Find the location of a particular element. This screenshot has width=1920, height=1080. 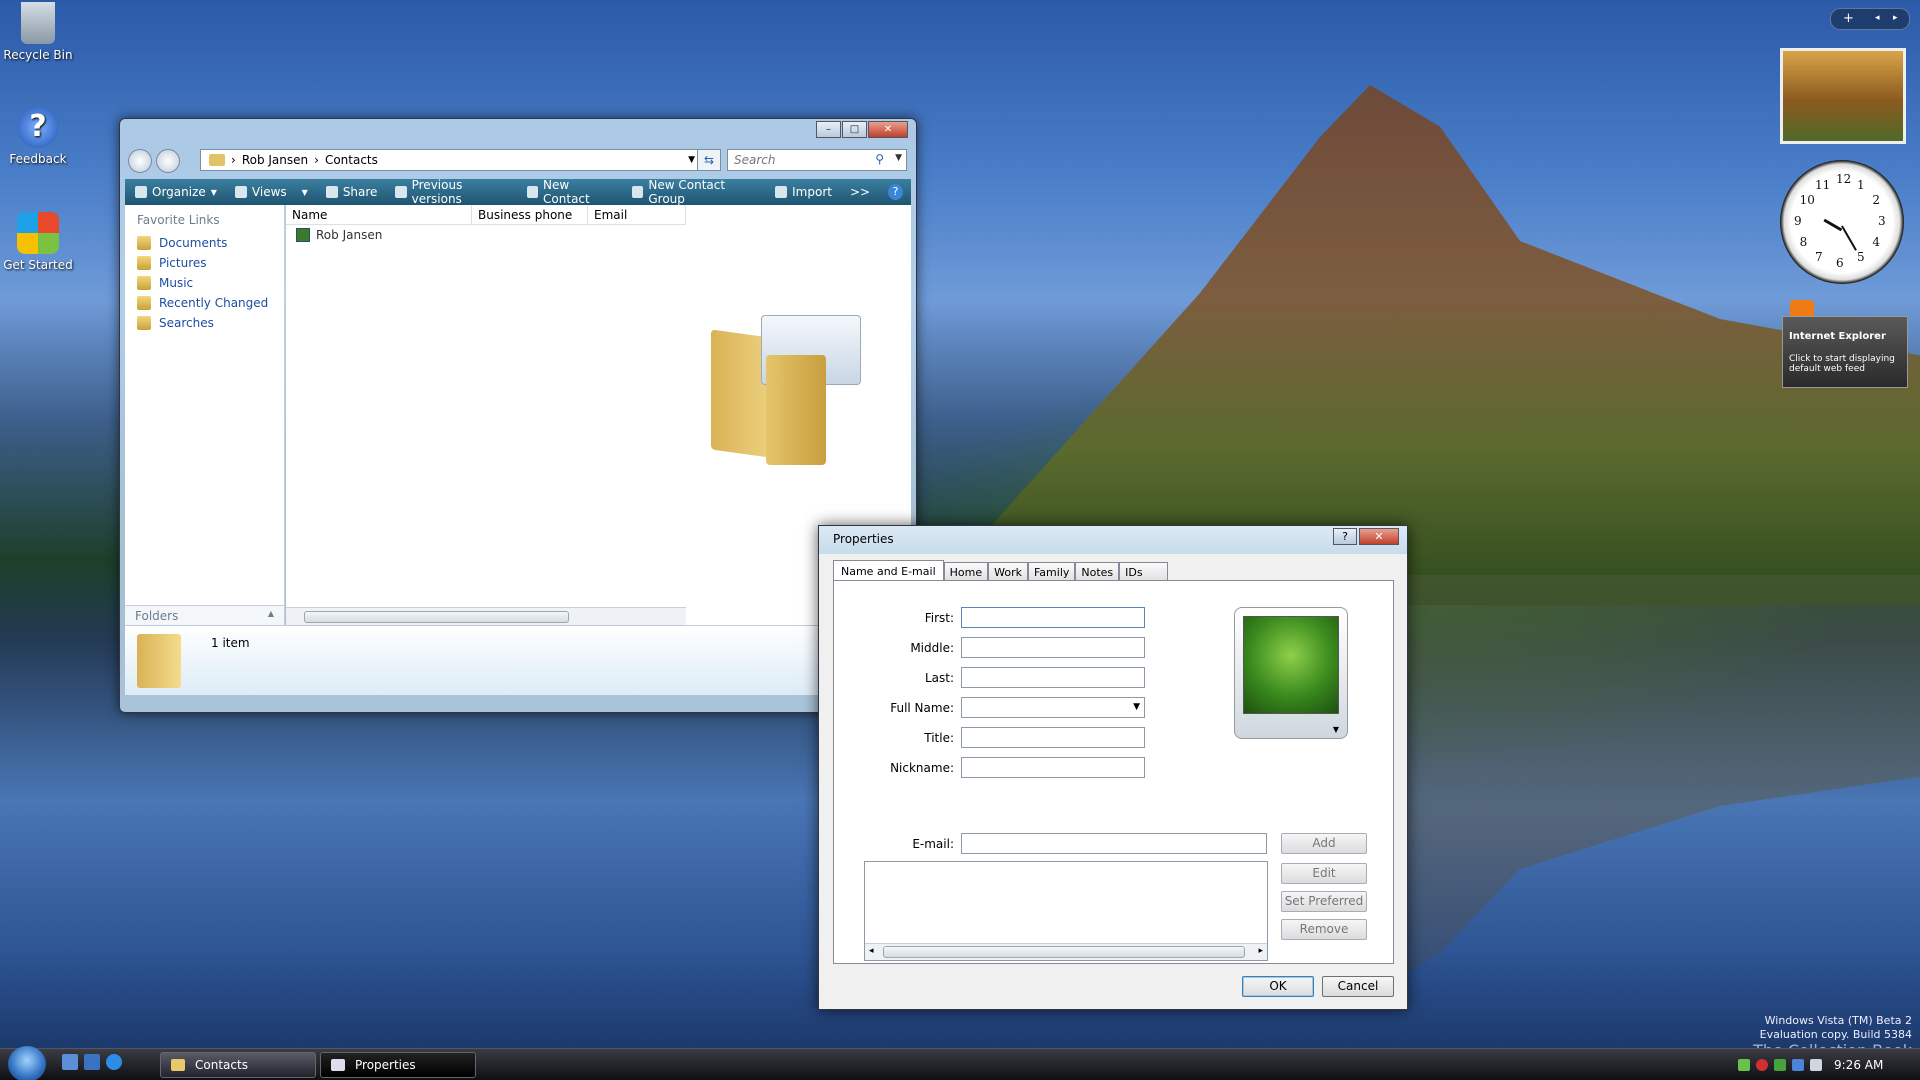

folders-label: Folders is located at coordinates (157, 616).